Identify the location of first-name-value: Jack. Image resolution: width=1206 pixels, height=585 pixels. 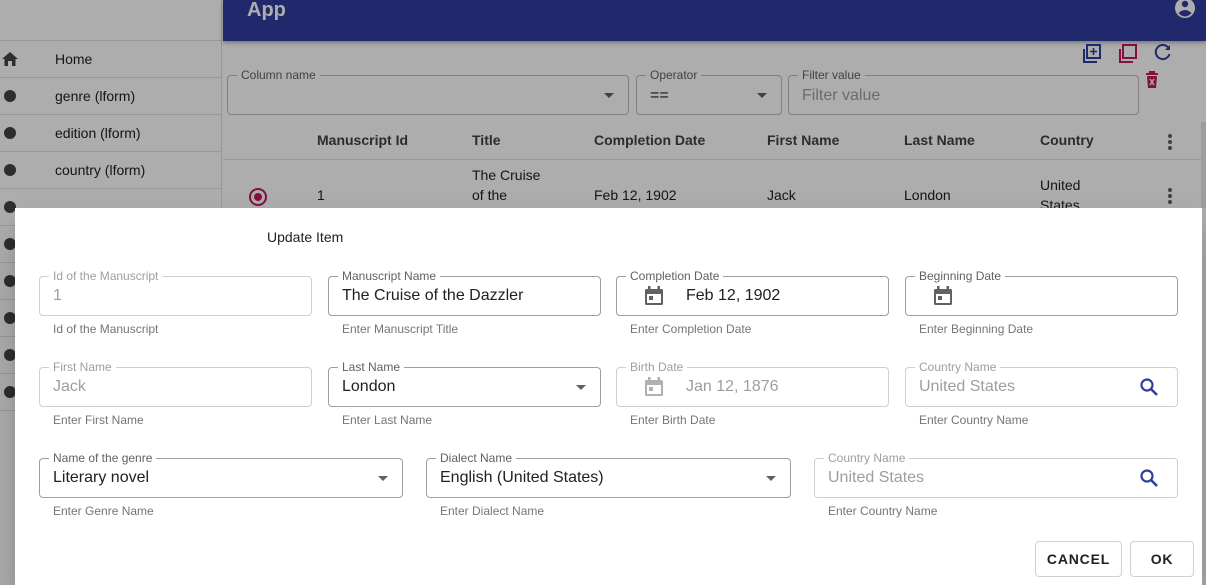
(69, 386).